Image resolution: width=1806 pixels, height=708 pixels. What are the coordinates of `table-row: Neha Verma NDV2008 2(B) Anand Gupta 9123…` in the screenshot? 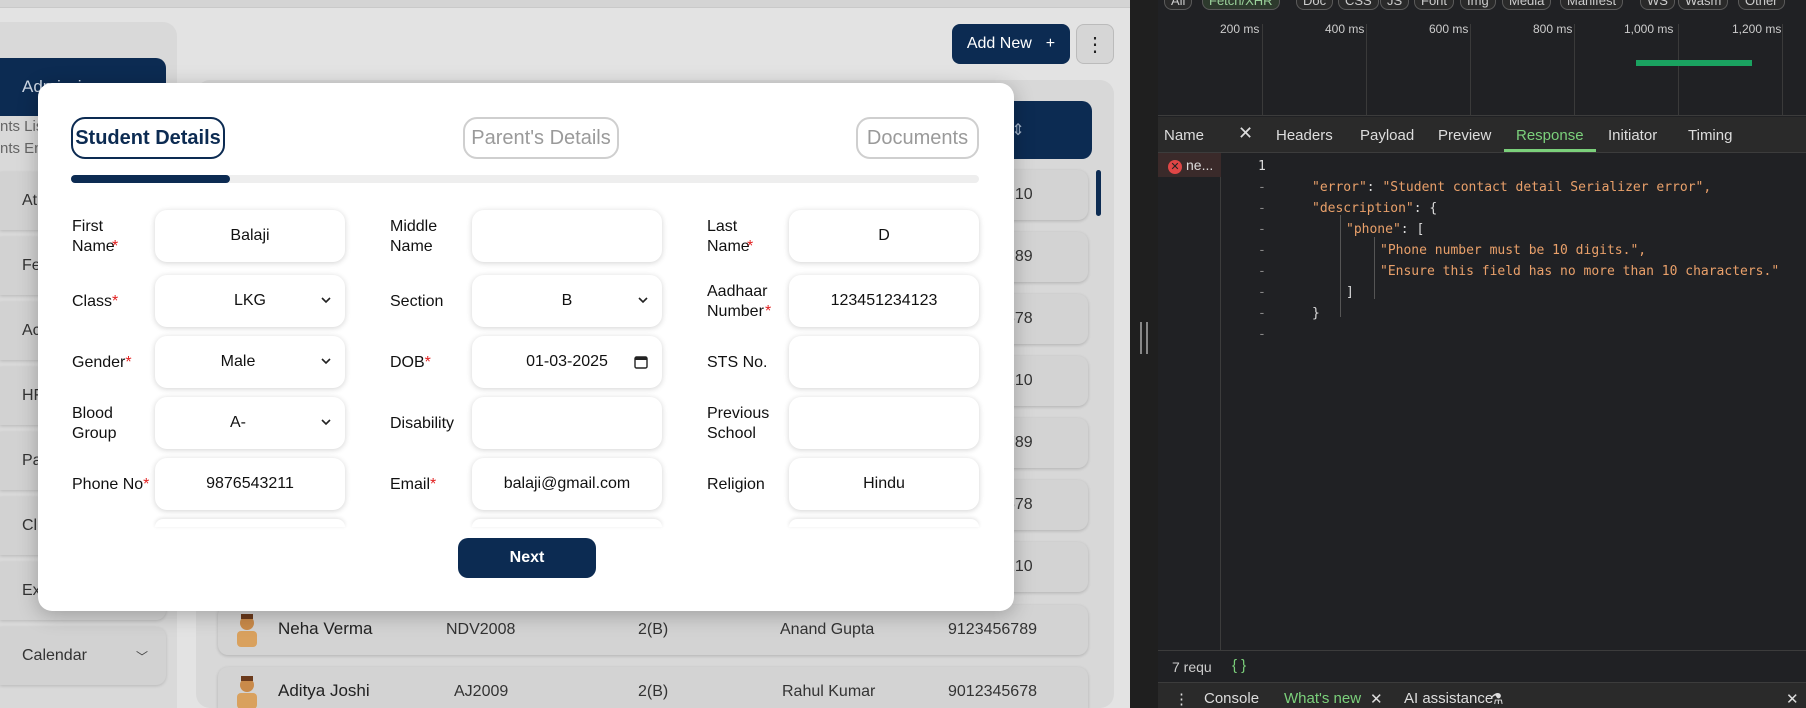 It's located at (653, 630).